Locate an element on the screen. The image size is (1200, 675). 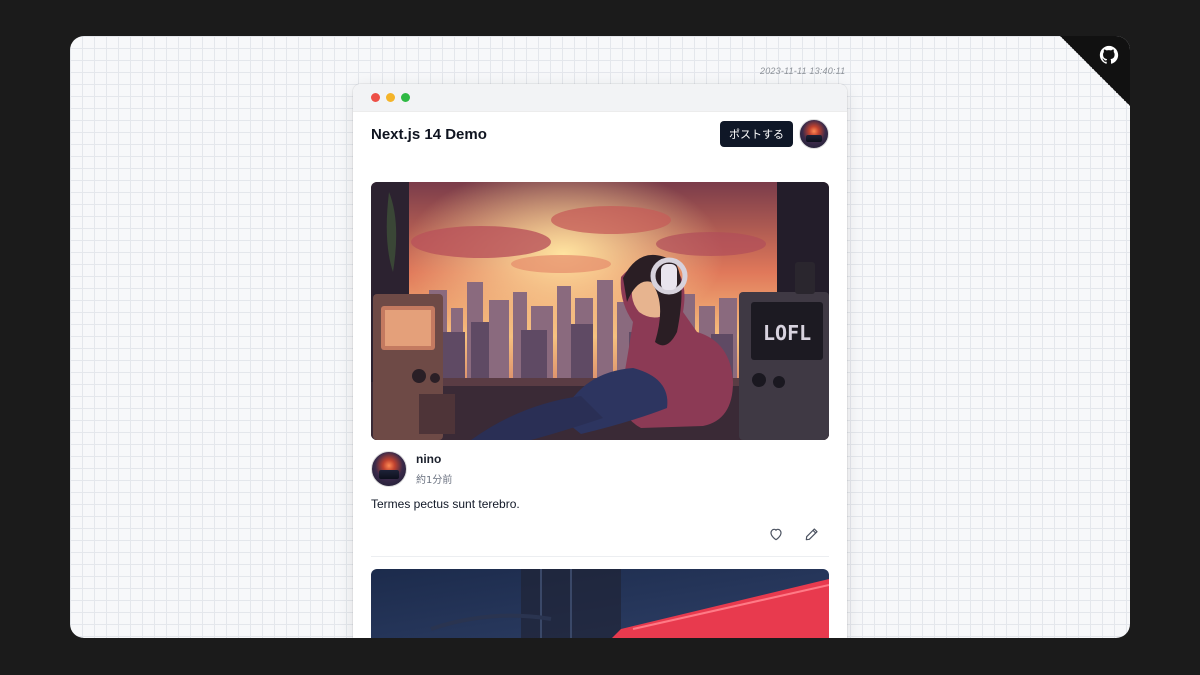
app-title: Next.js 14 Demo is located at coordinates (429, 134).